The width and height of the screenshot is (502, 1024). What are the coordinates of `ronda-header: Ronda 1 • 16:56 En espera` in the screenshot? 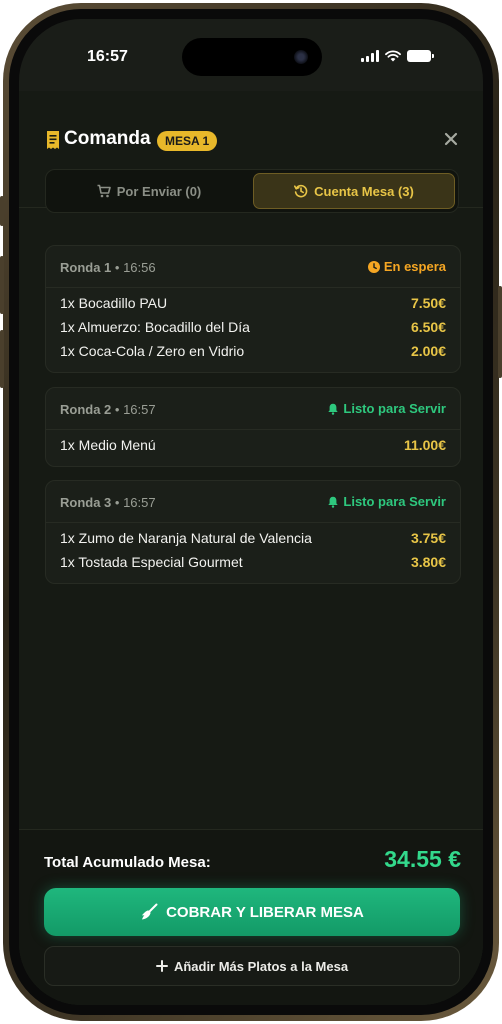 It's located at (253, 267).